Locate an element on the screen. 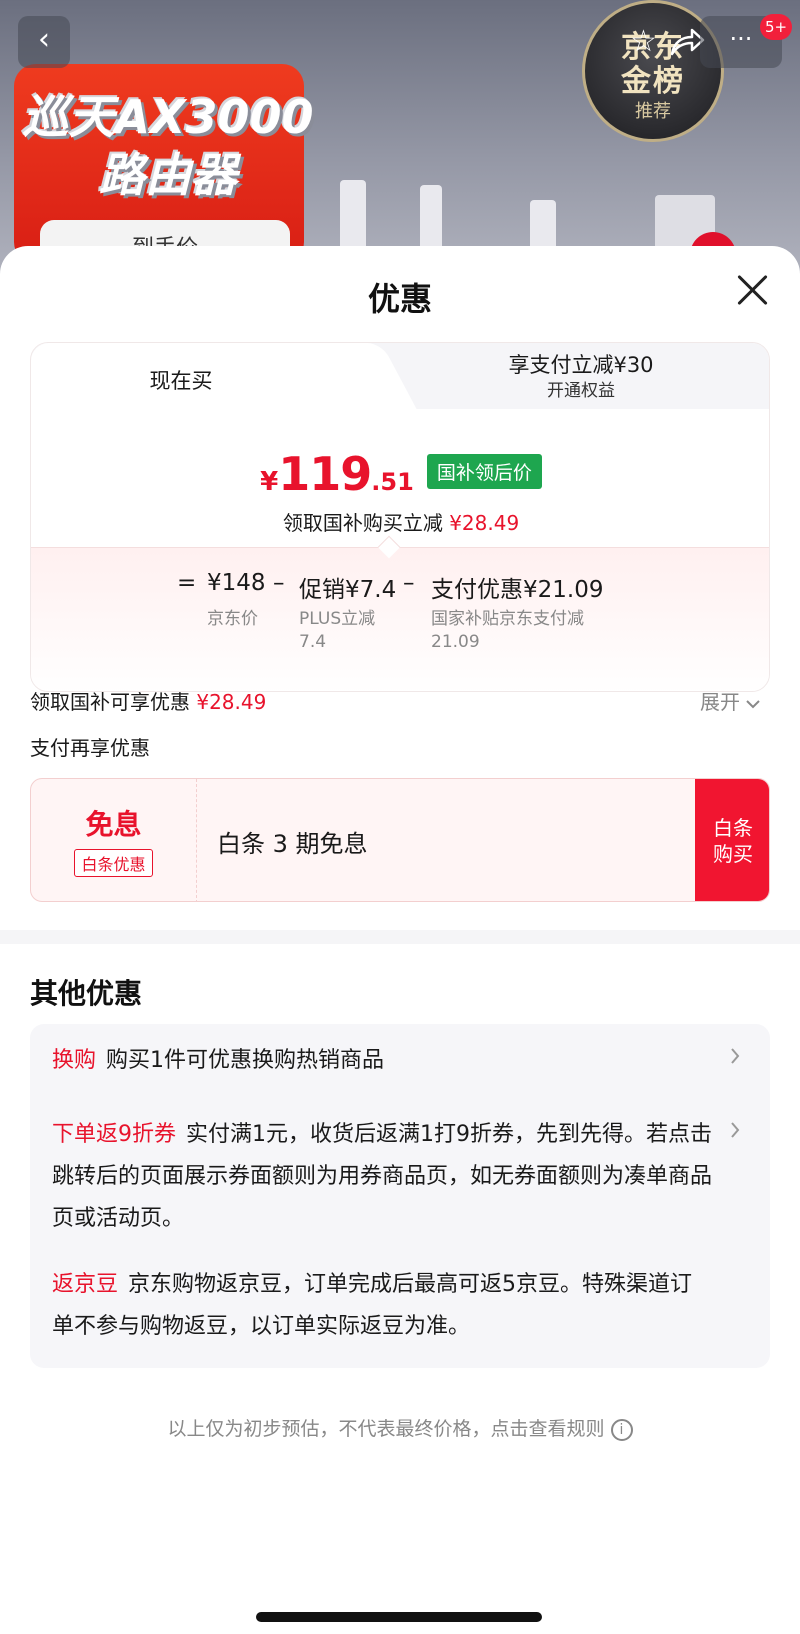 The height and width of the screenshot is (1634, 800). expand-button: 展开 is located at coordinates (730, 700).